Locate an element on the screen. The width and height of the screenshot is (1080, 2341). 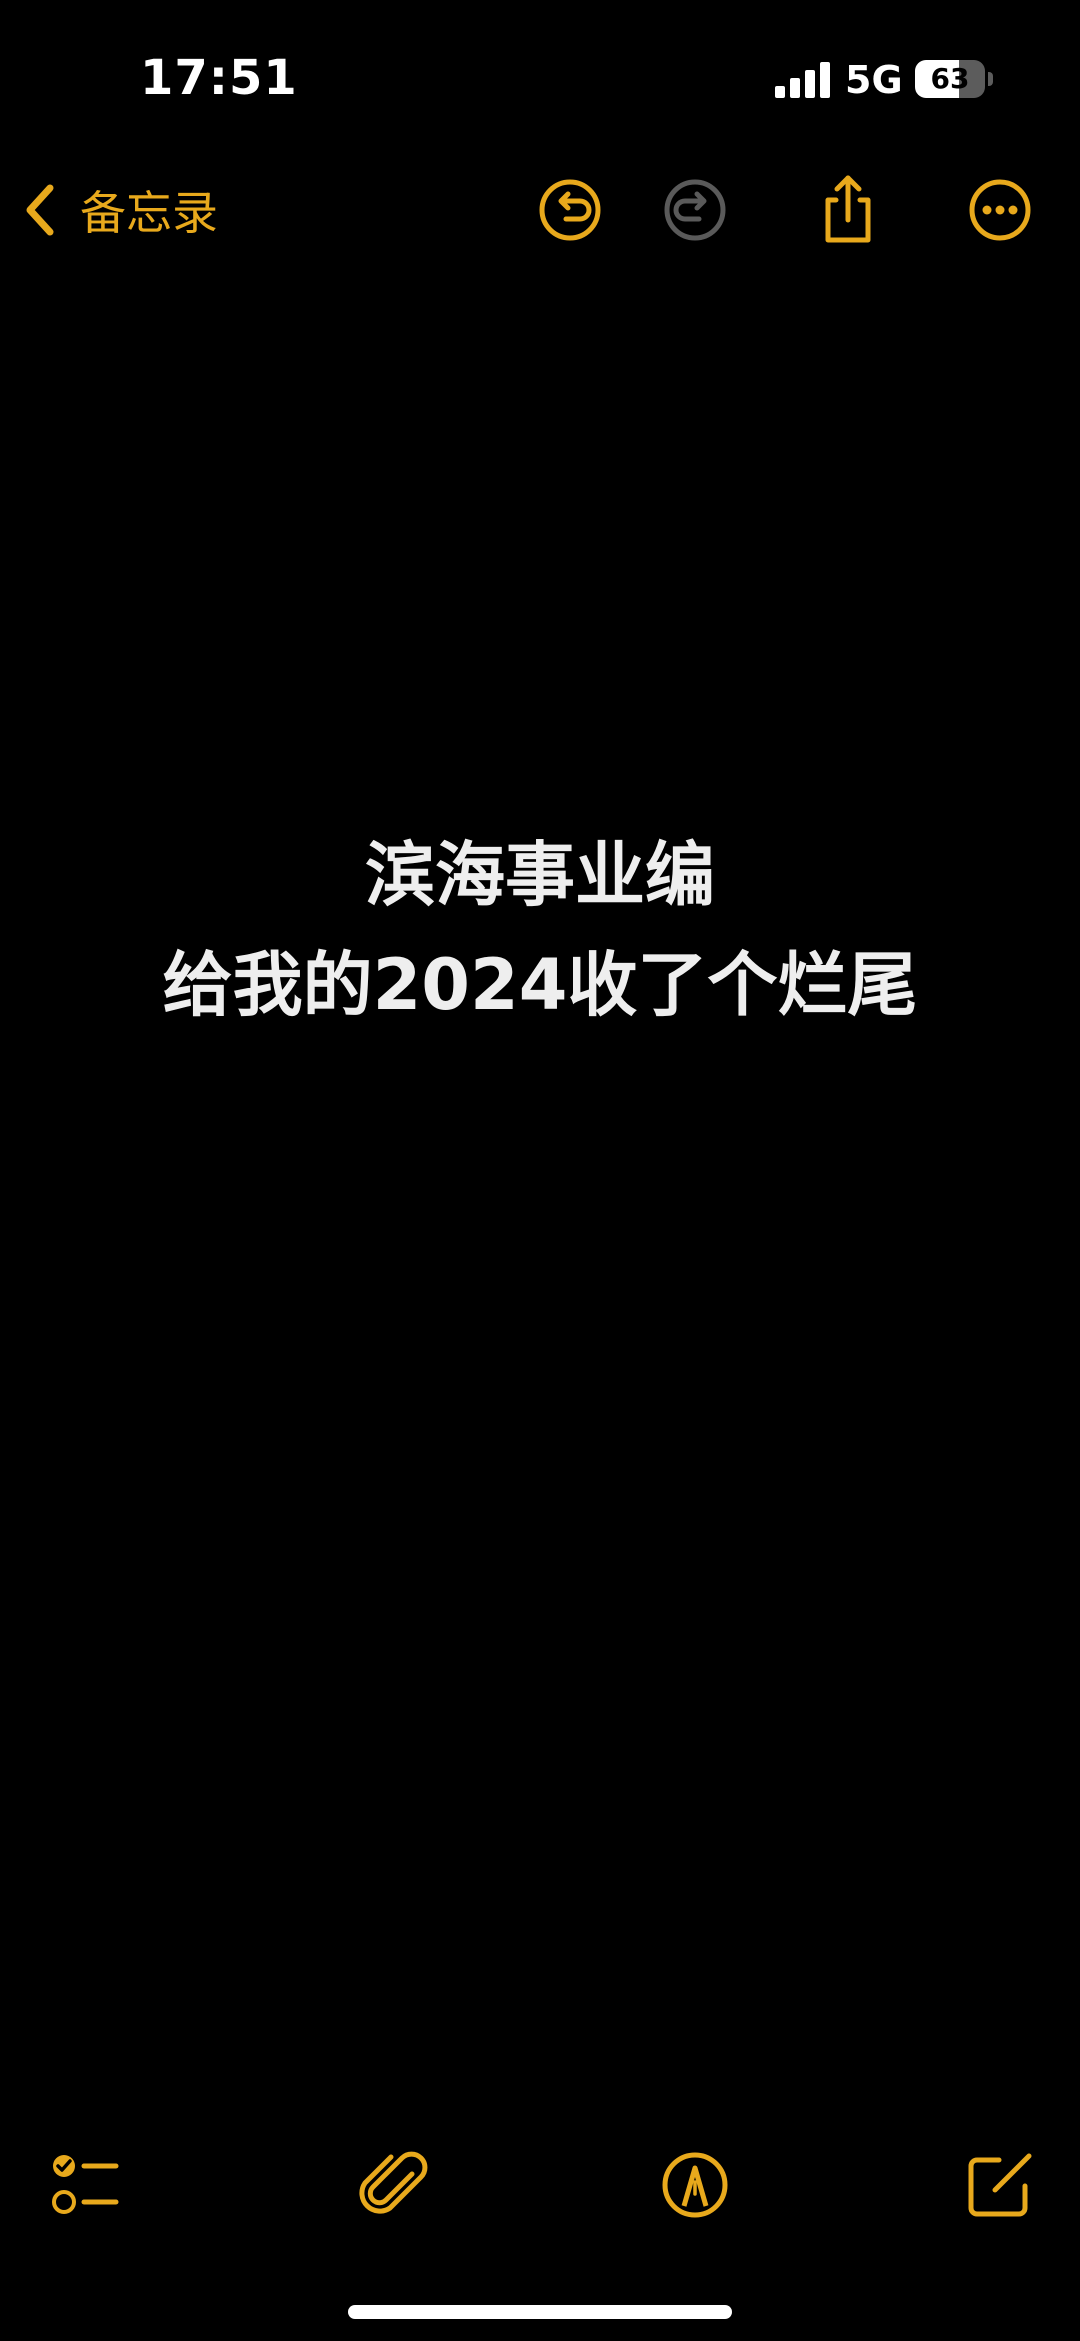
ellipsis-circle-icon is located at coordinates (1000, 210).